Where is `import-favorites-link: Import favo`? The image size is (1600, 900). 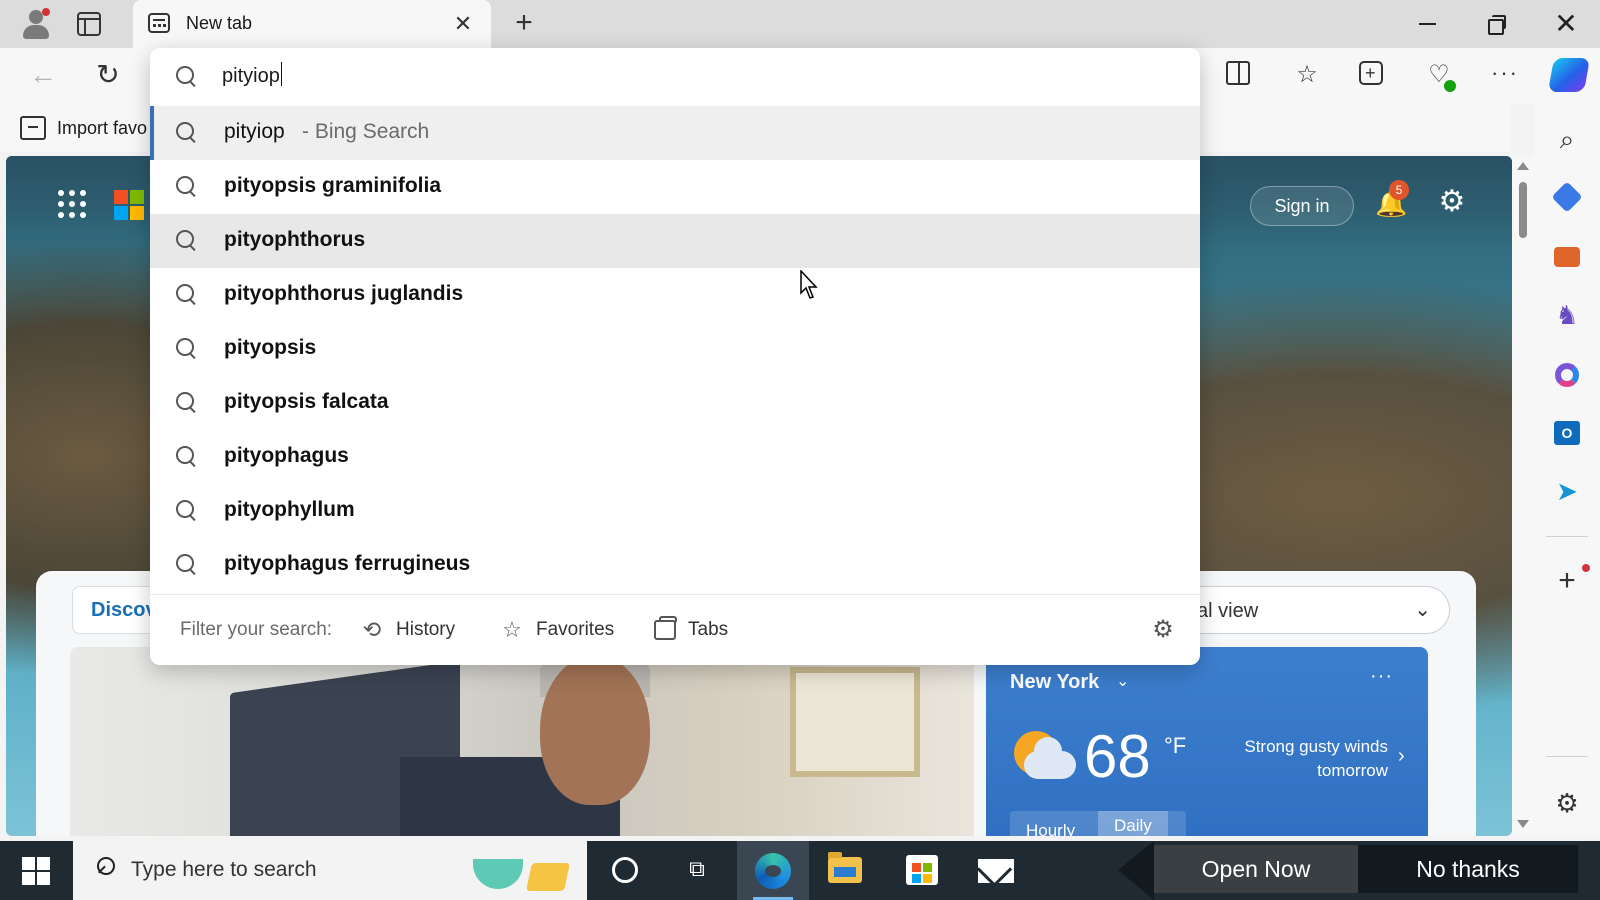 import-favorites-link: Import favo is located at coordinates (102, 128).